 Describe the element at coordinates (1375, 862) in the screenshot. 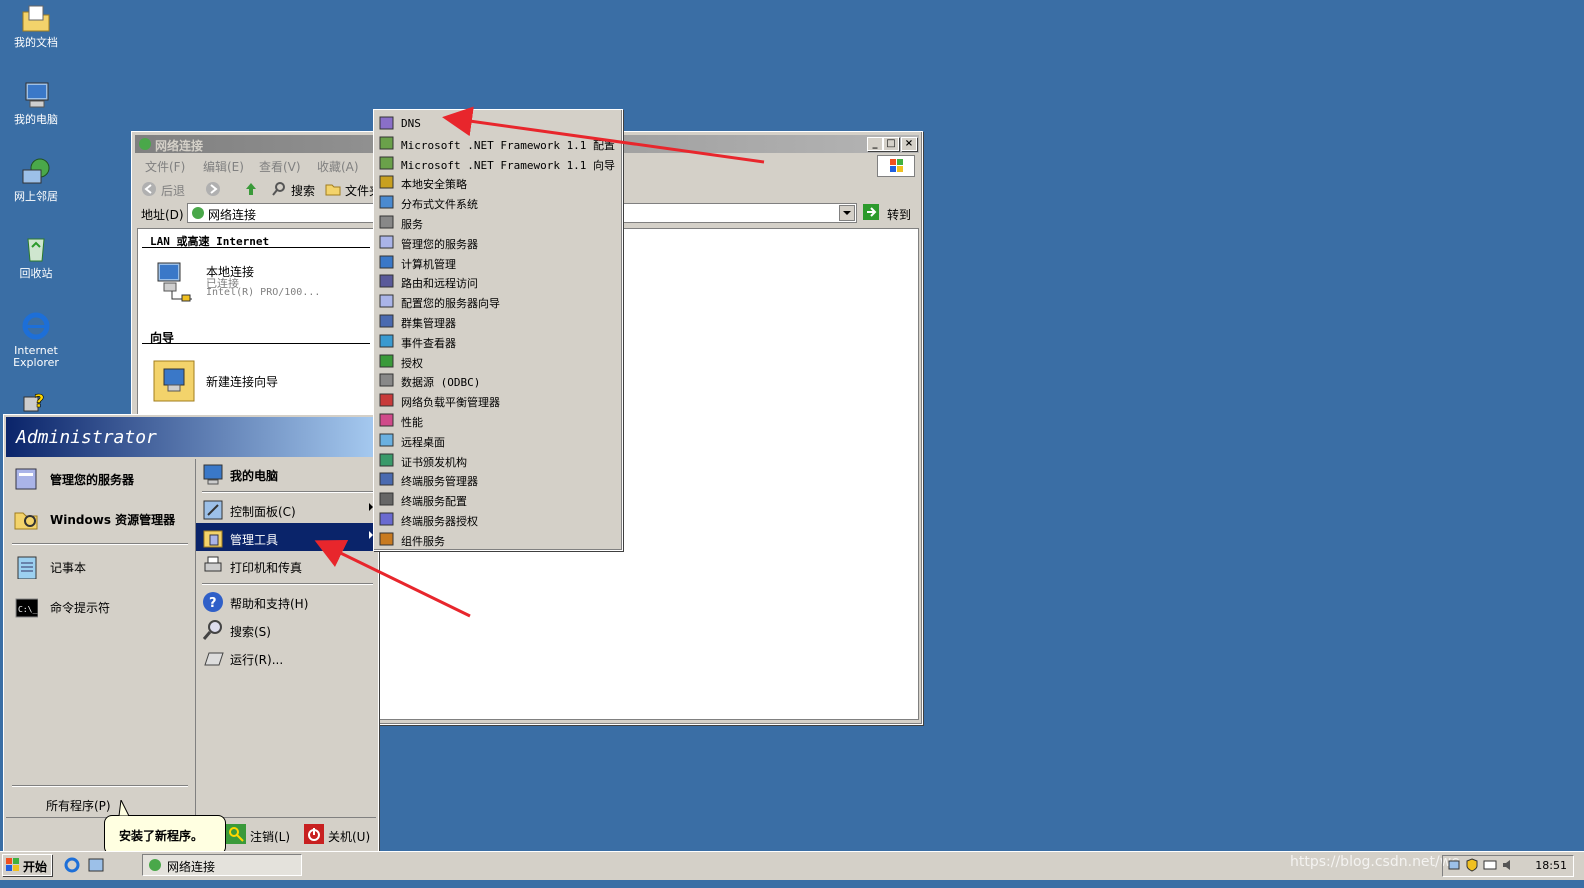

I see `watermark-text: https://blog.csdn.net/we` at that location.